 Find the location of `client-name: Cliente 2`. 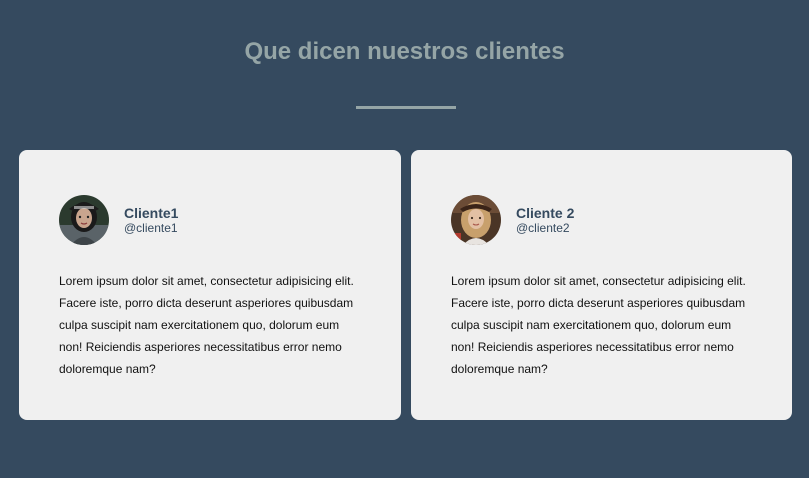

client-name: Cliente 2 is located at coordinates (545, 213).